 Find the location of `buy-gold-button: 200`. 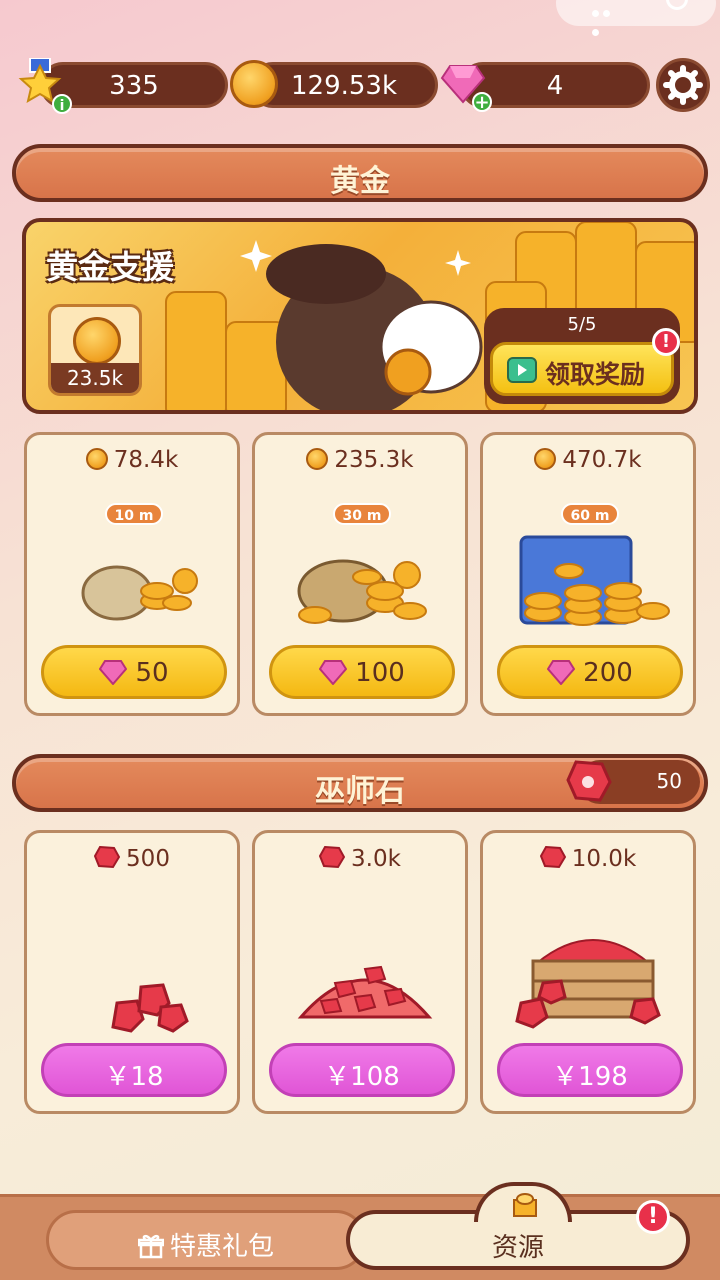

buy-gold-button: 200 is located at coordinates (590, 672).